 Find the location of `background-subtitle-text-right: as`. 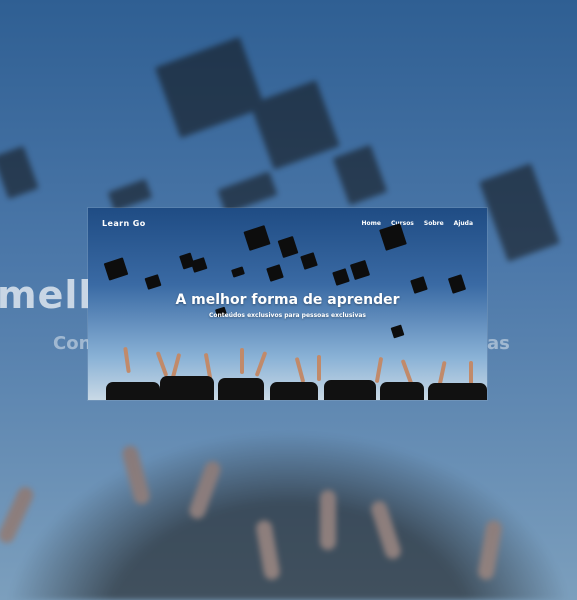

background-subtitle-text-right: as is located at coordinates (498, 343).